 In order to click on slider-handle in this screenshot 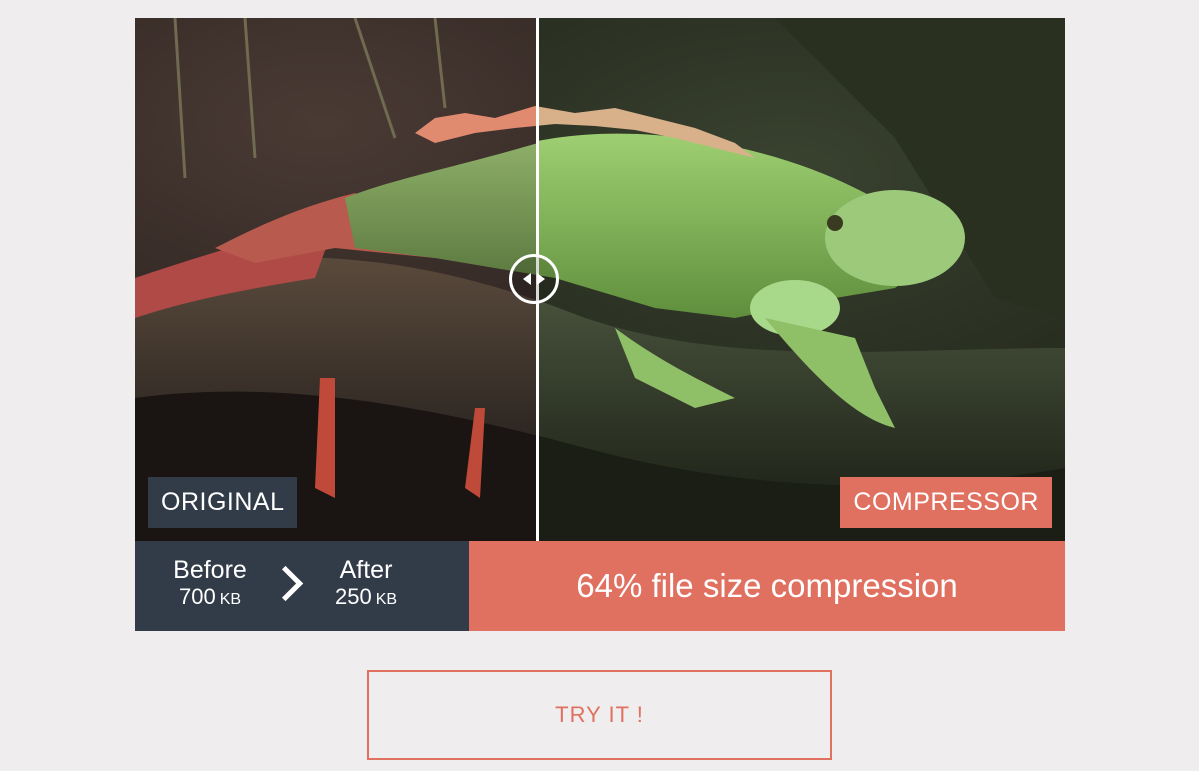, I will do `click(534, 279)`.